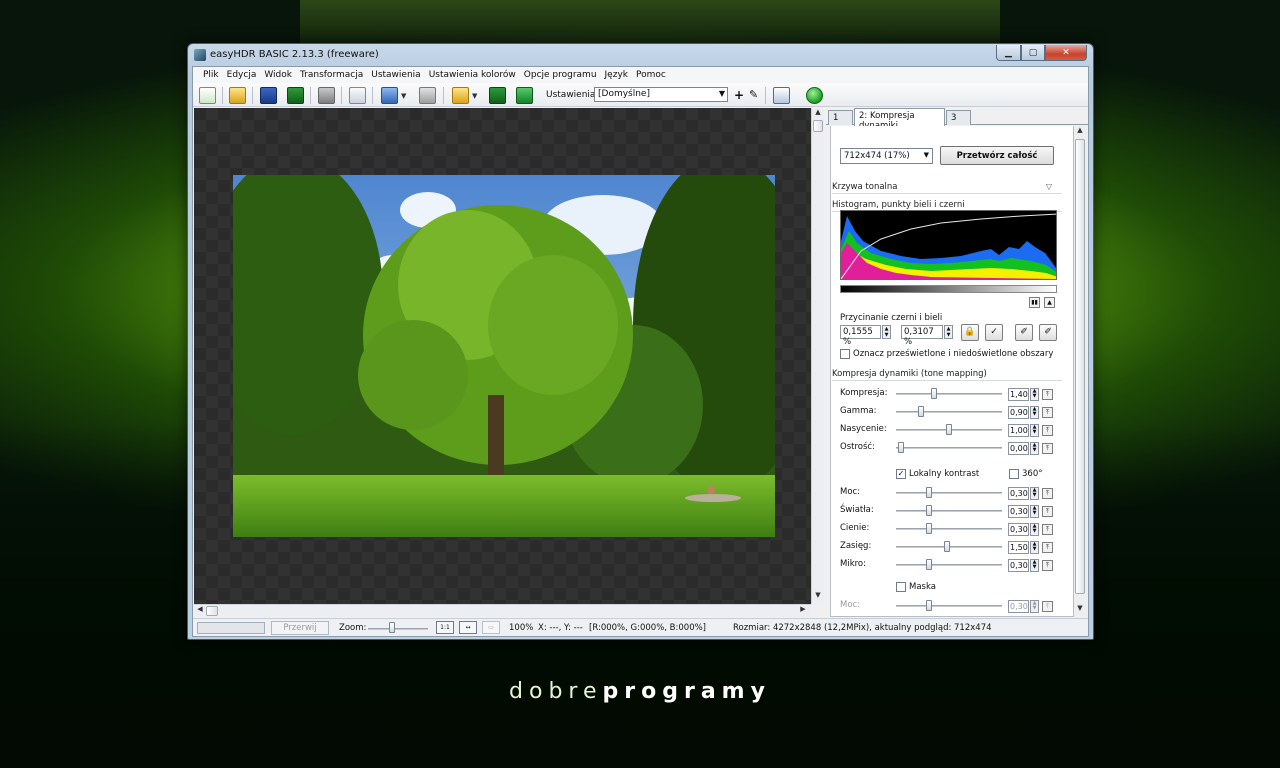  Describe the element at coordinates (1014, 474) in the screenshot. I see `360-checkbox` at that location.